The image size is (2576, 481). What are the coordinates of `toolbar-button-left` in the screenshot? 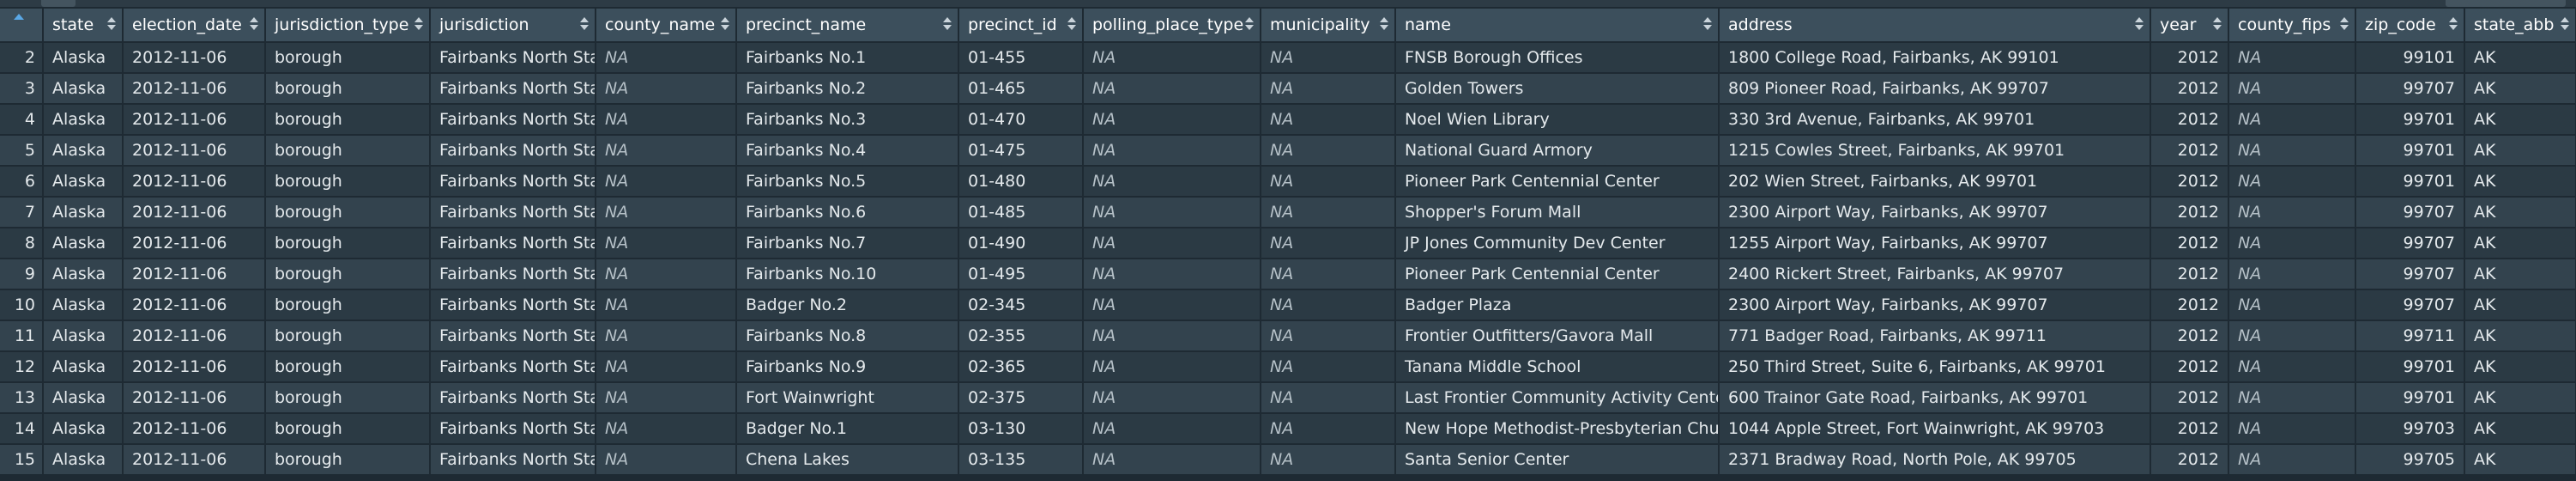 It's located at (58, 3).